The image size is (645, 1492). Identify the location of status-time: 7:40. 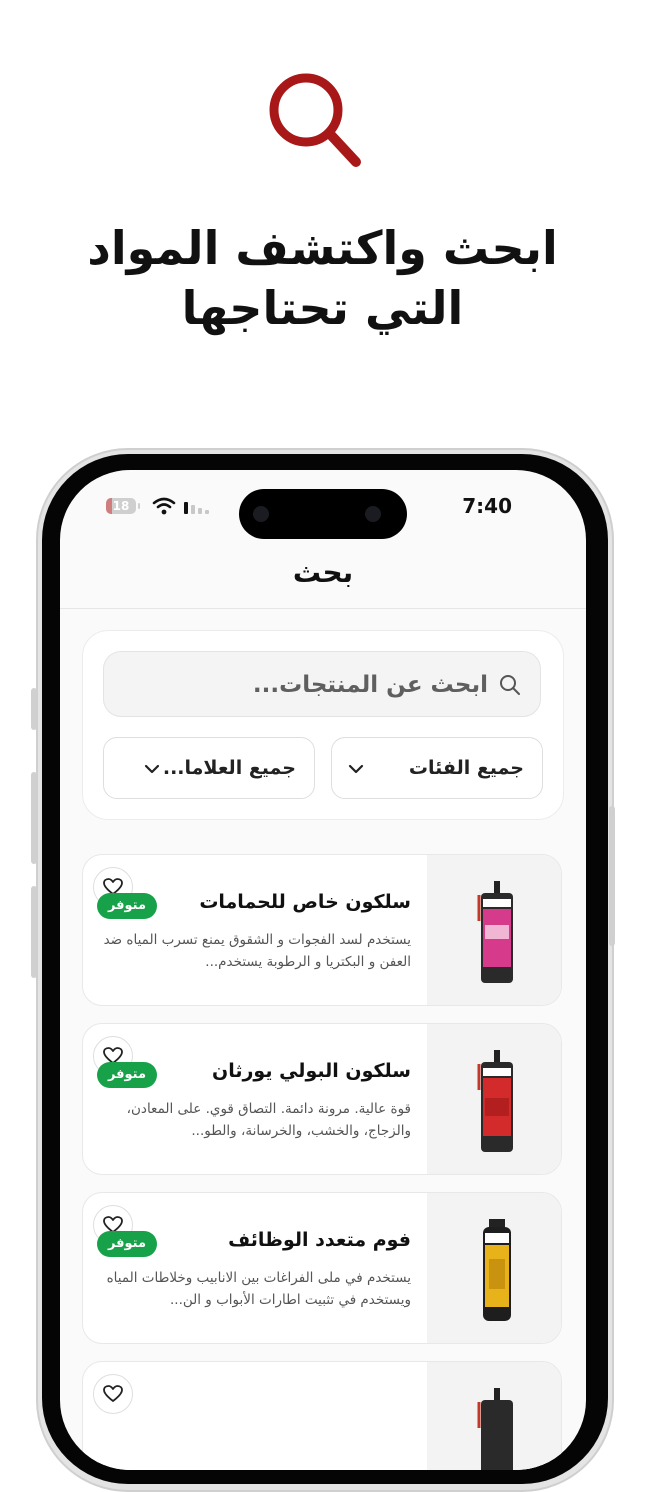
(487, 506).